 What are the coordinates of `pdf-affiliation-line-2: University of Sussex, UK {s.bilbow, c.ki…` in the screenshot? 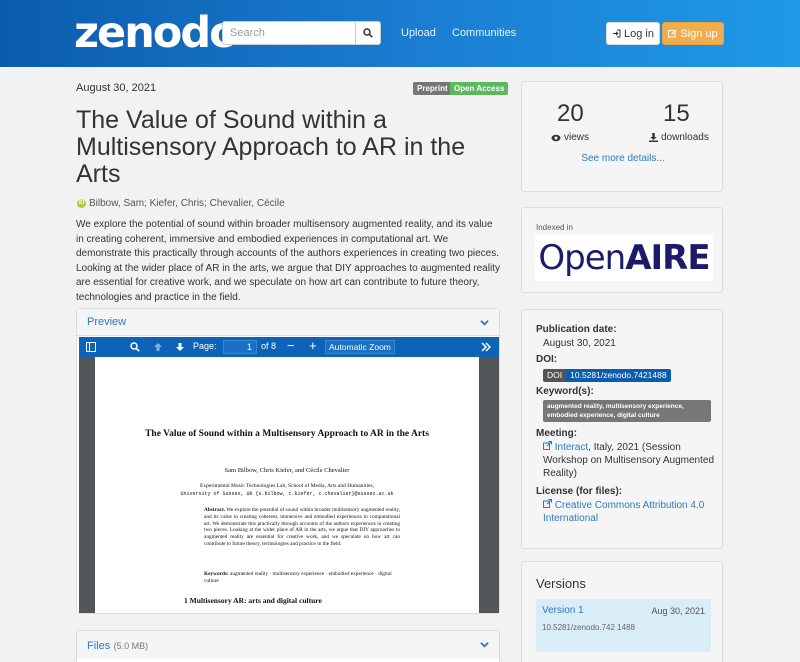 It's located at (287, 493).